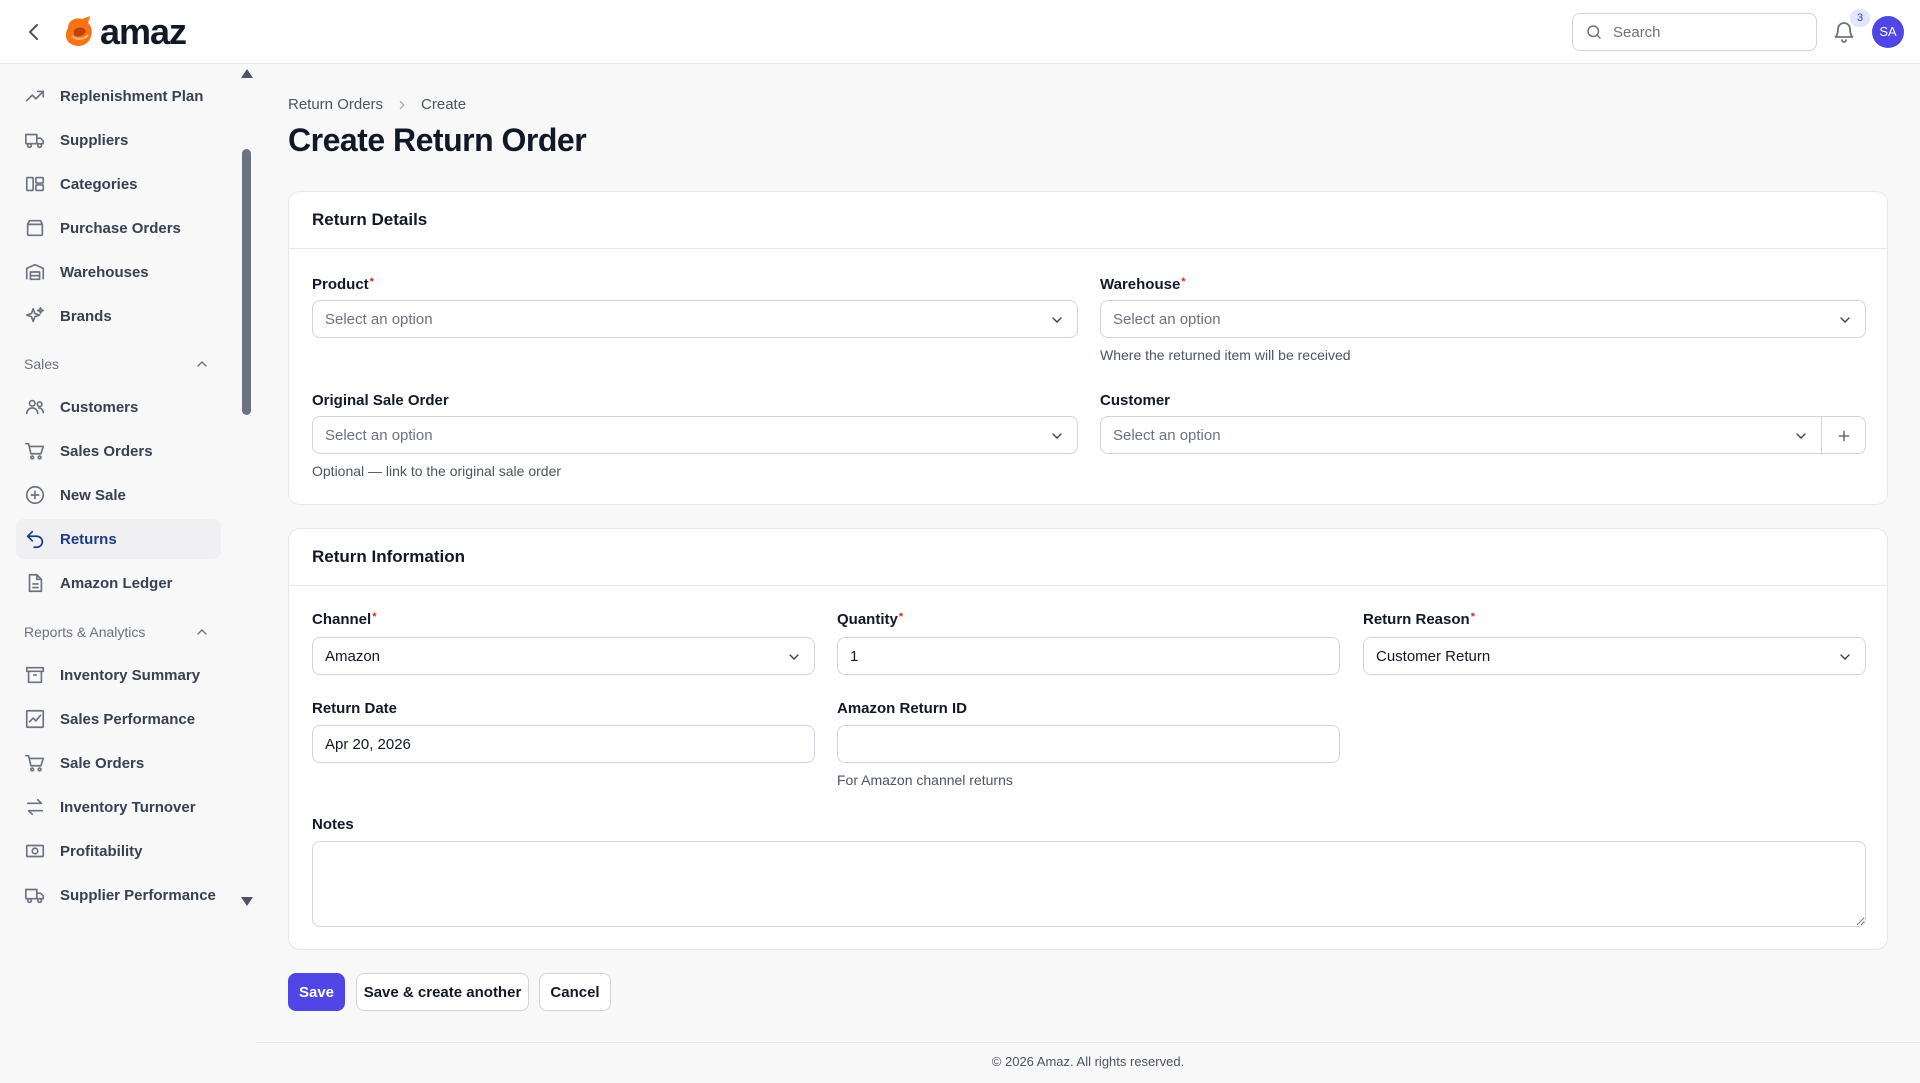 The width and height of the screenshot is (1920, 1083). What do you see at coordinates (316, 992) in the screenshot?
I see `save-button: Save` at bounding box center [316, 992].